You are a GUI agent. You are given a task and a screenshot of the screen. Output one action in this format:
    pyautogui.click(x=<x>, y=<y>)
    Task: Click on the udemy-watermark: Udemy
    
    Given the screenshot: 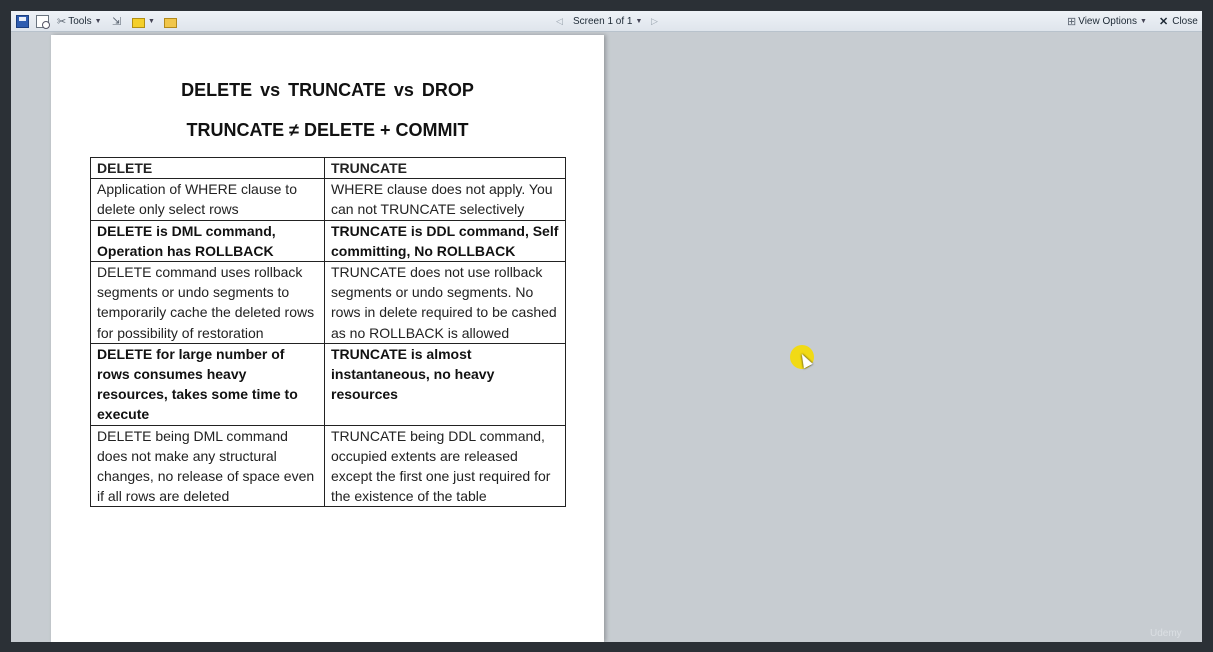 What is the action you would take?
    pyautogui.click(x=1166, y=633)
    